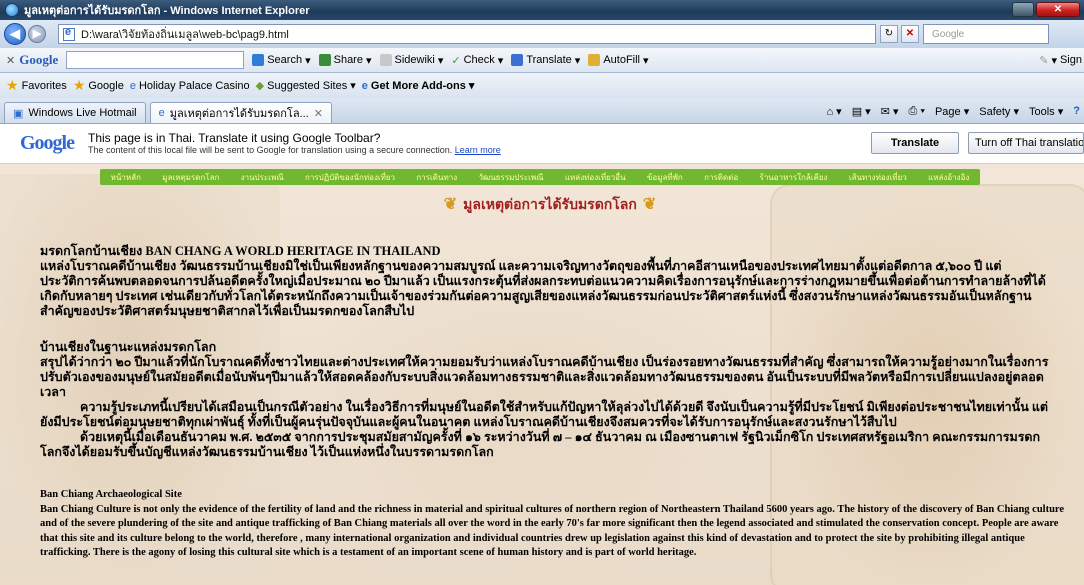 The width and height of the screenshot is (1084, 585). I want to click on menu-item: งานประเพณี, so click(262, 177).